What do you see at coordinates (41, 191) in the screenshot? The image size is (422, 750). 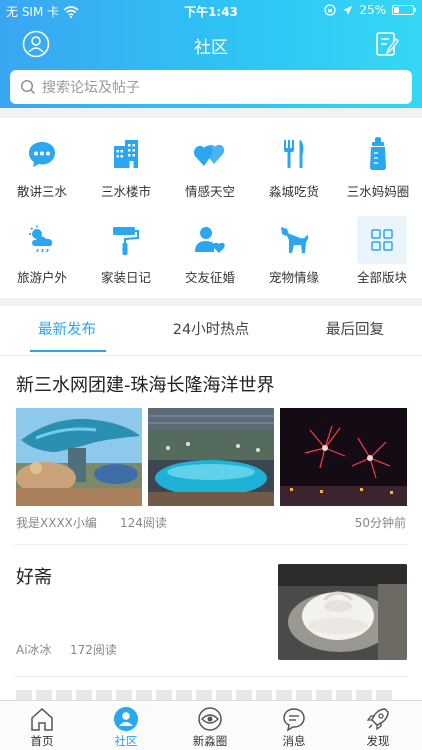 I see `category-label: 散讲三水` at bounding box center [41, 191].